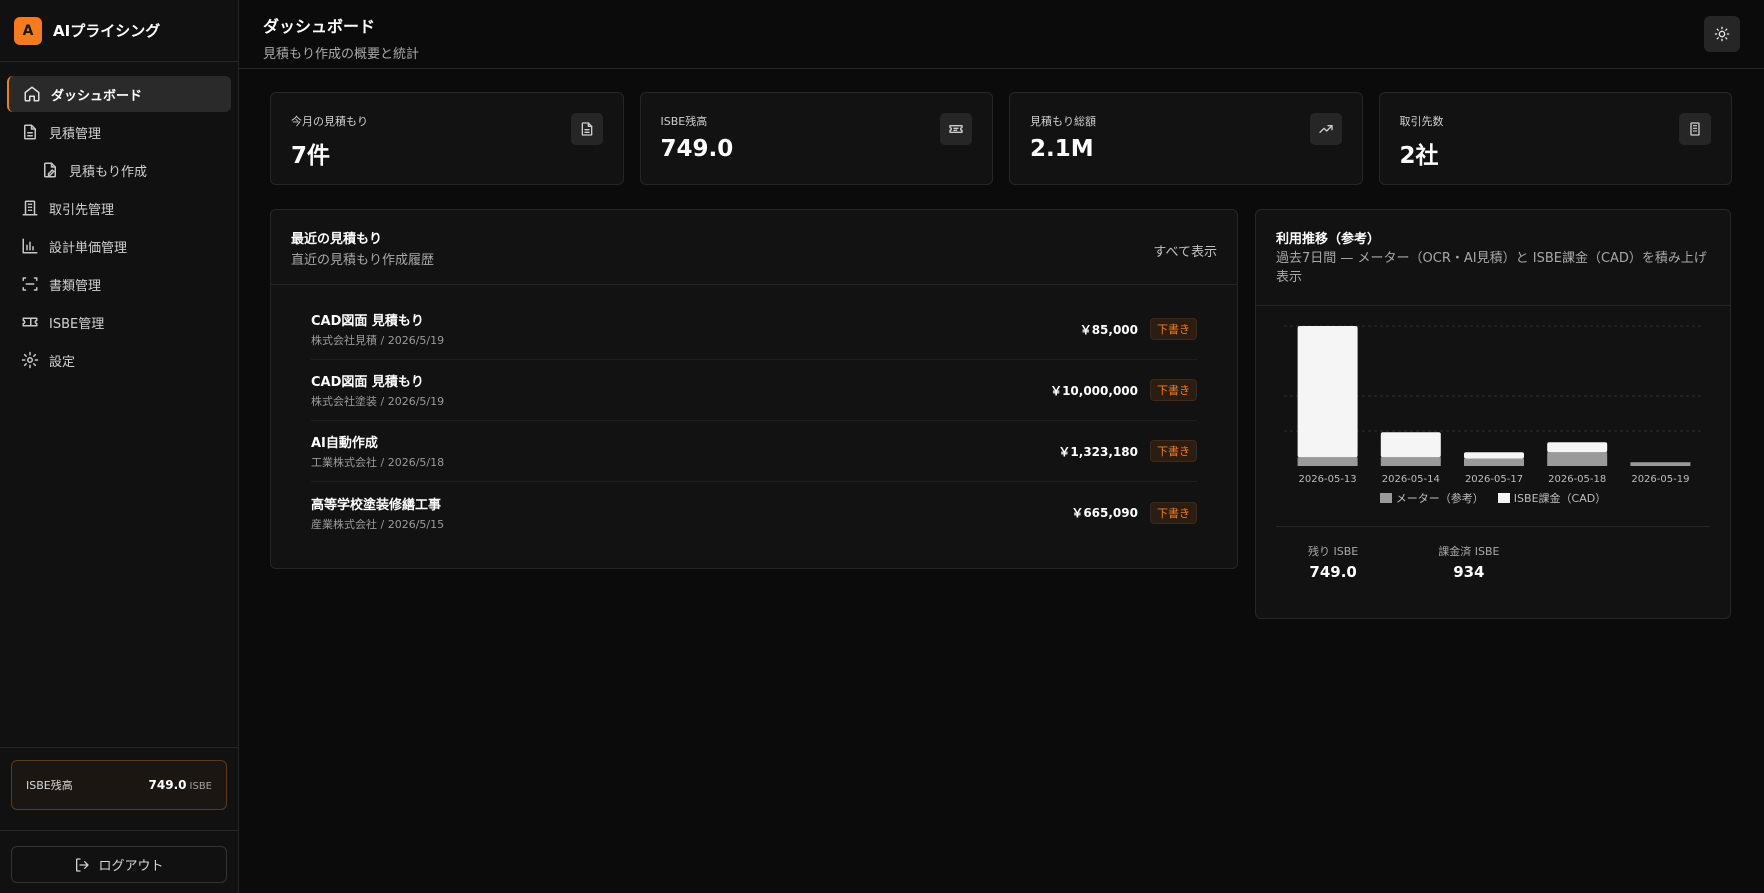 The width and height of the screenshot is (1764, 893). What do you see at coordinates (319, 26) in the screenshot?
I see `page-title: ダッシュボード` at bounding box center [319, 26].